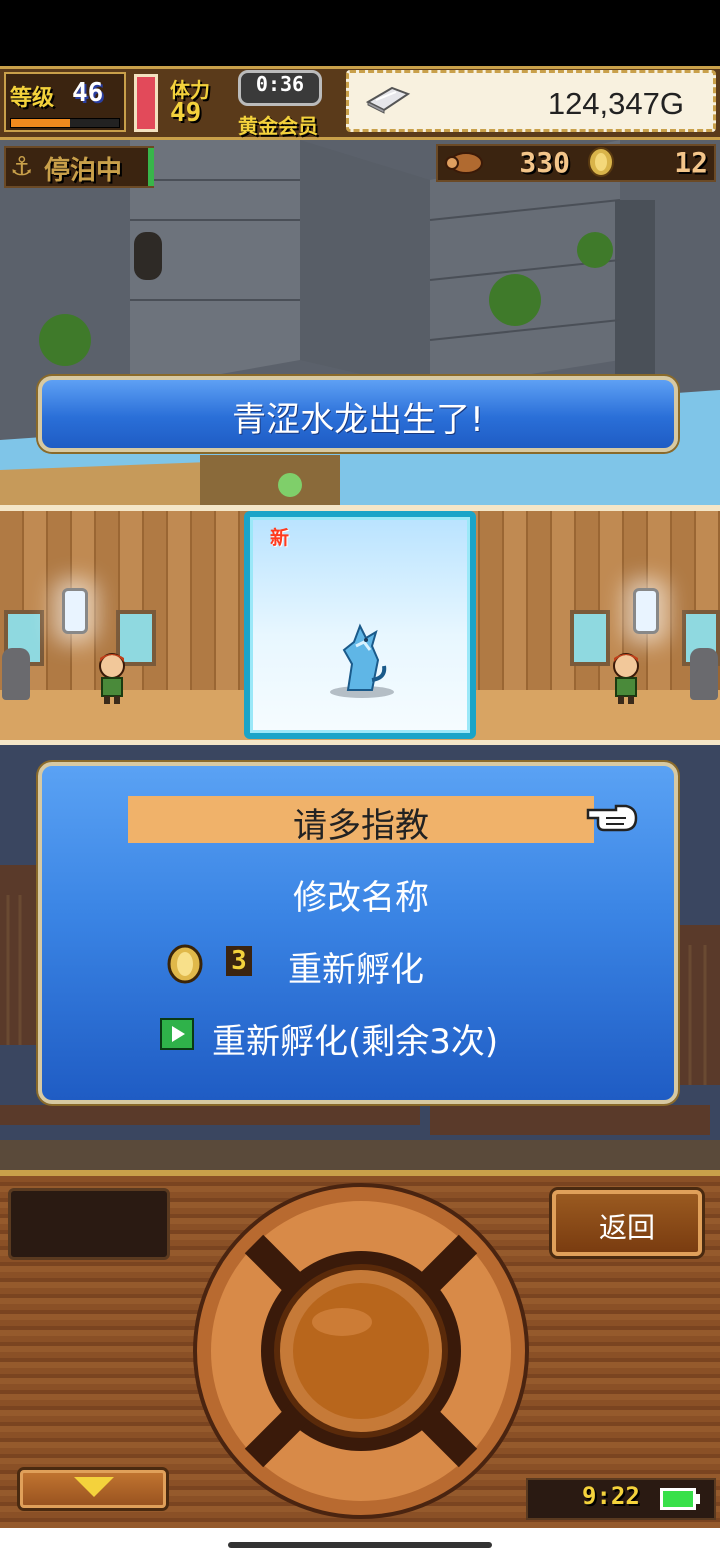 The width and height of the screenshot is (720, 1560). What do you see at coordinates (360, 1545) in the screenshot?
I see `home-indicator` at bounding box center [360, 1545].